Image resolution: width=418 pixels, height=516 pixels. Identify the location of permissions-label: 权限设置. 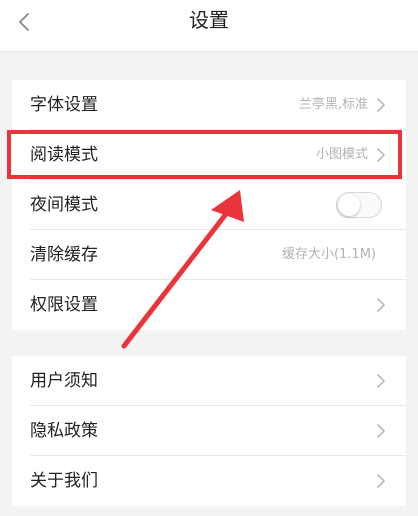
(64, 305).